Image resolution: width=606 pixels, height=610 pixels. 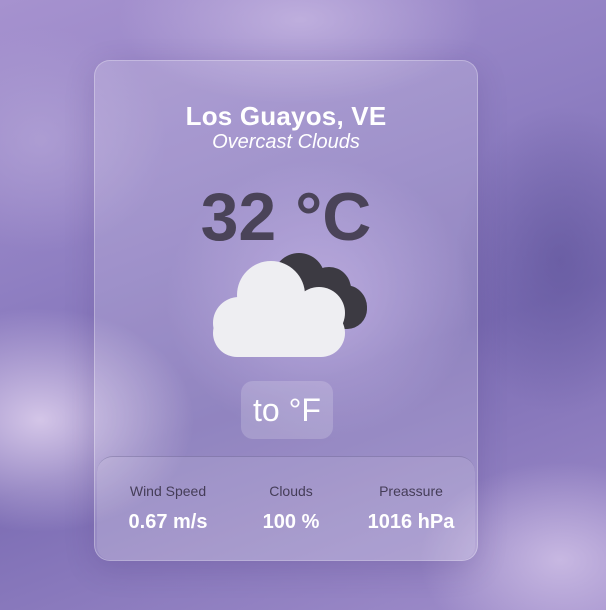 What do you see at coordinates (168, 491) in the screenshot?
I see `stat-label: Wind Speed` at bounding box center [168, 491].